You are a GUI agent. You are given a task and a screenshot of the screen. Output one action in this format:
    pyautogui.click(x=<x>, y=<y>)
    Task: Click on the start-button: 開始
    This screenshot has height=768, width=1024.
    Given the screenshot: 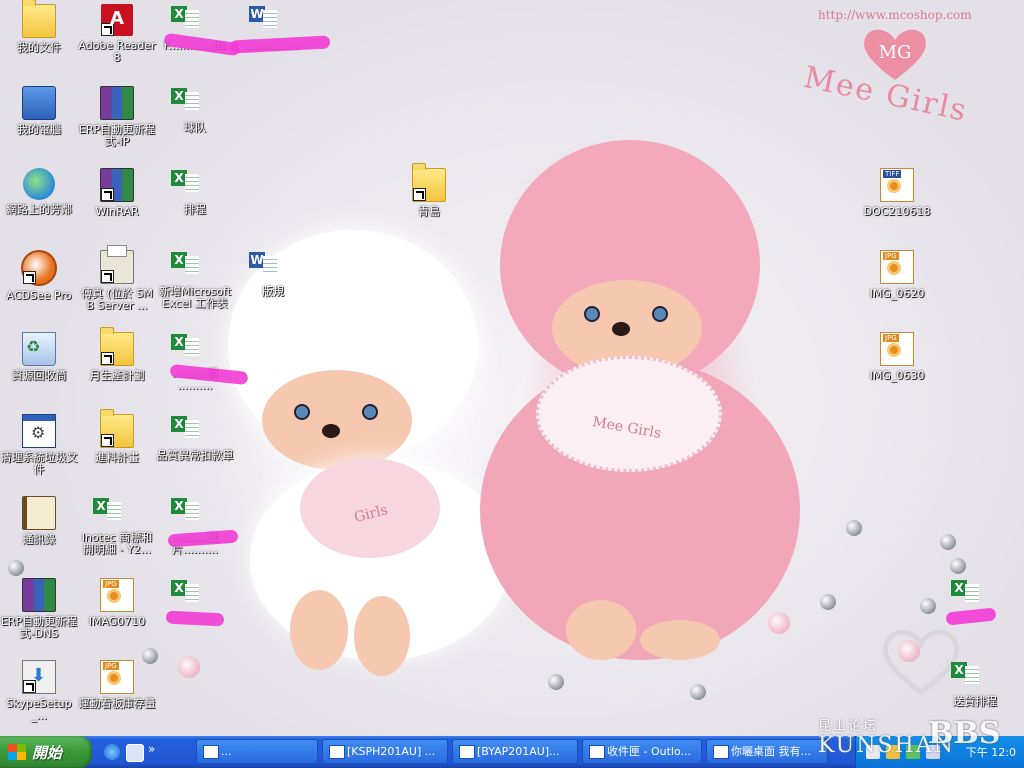 What is the action you would take?
    pyautogui.click(x=46, y=752)
    